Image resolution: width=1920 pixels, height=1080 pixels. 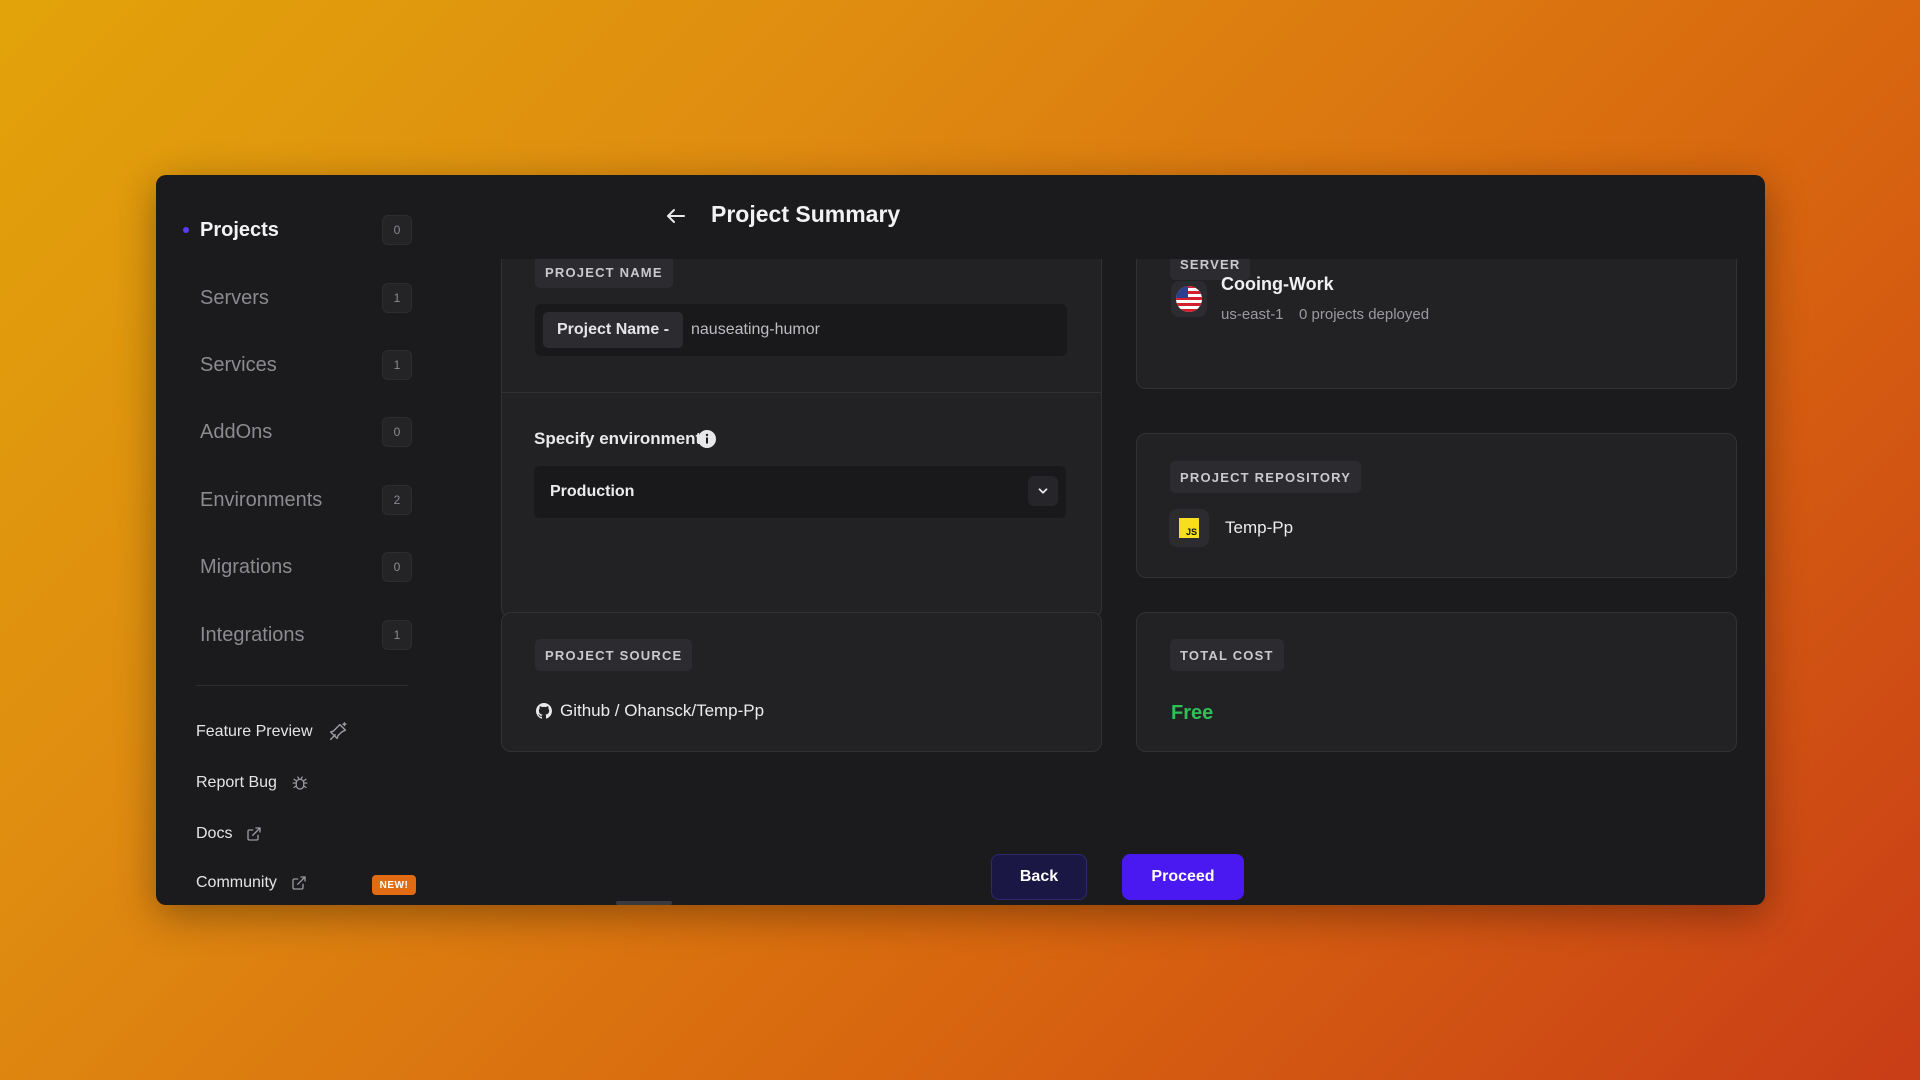 I want to click on new-badge: NEW!, so click(x=394, y=885).